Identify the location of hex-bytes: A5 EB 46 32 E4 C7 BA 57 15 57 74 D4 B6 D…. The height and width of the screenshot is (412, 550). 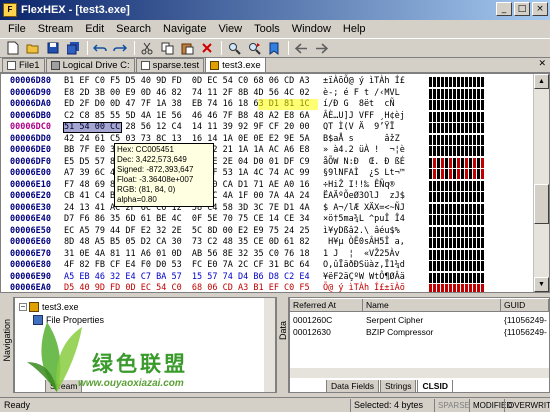
(187, 278).